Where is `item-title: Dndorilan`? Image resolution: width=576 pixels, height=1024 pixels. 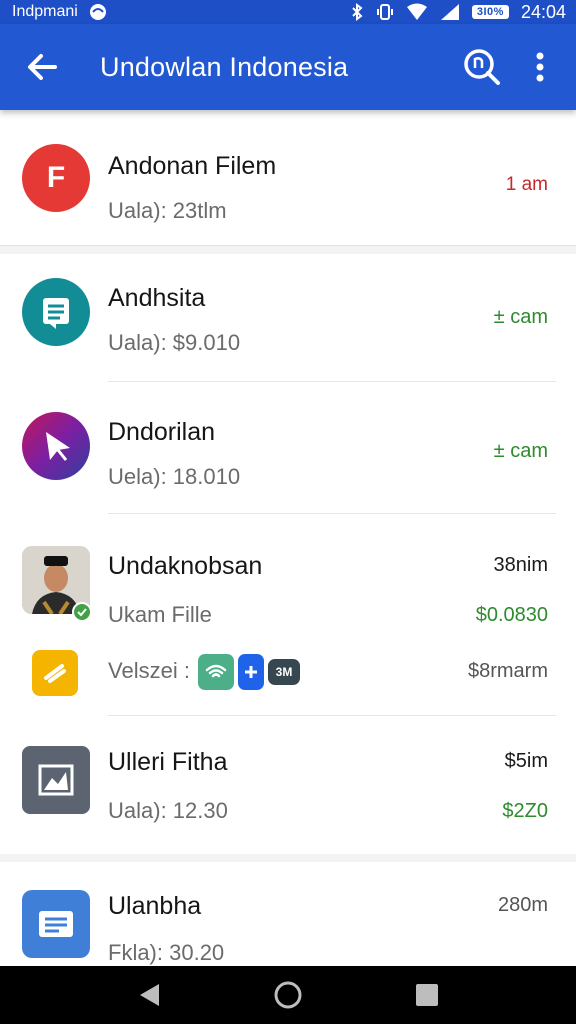 item-title: Dndorilan is located at coordinates (162, 432).